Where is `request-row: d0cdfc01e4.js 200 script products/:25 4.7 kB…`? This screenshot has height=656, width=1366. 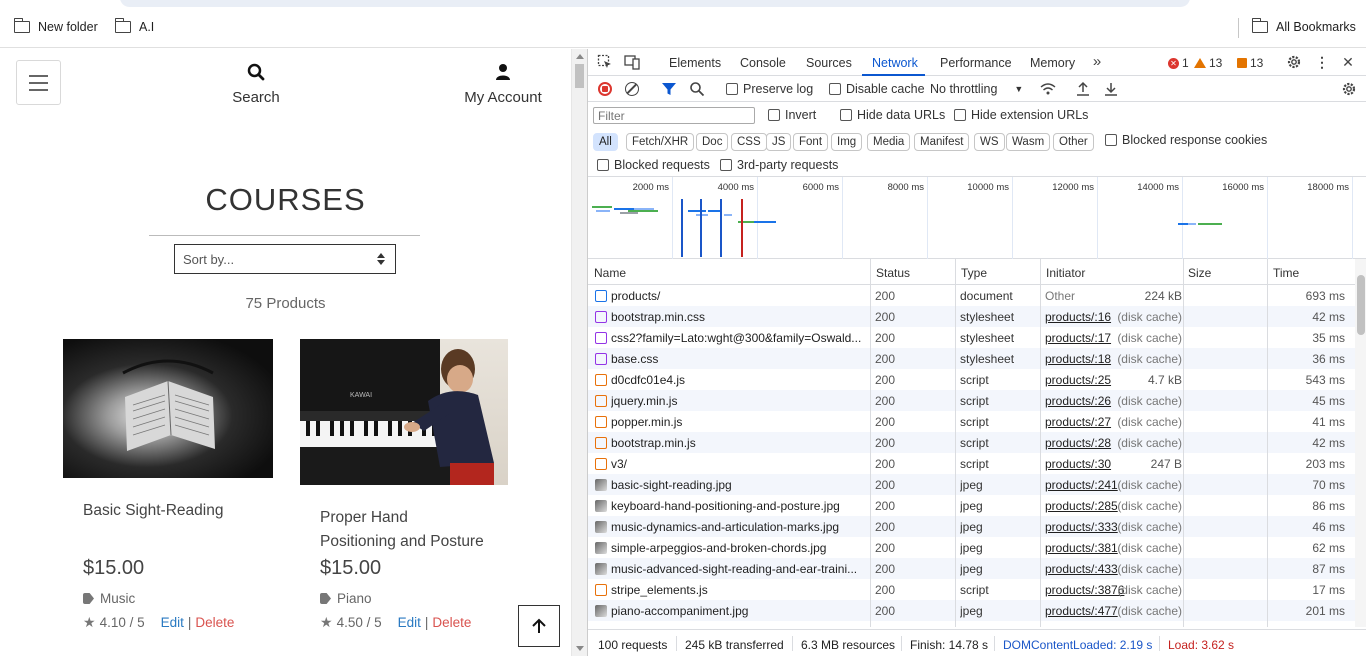 request-row: d0cdfc01e4.js 200 script products/:25 4.7 kB… is located at coordinates (971, 379).